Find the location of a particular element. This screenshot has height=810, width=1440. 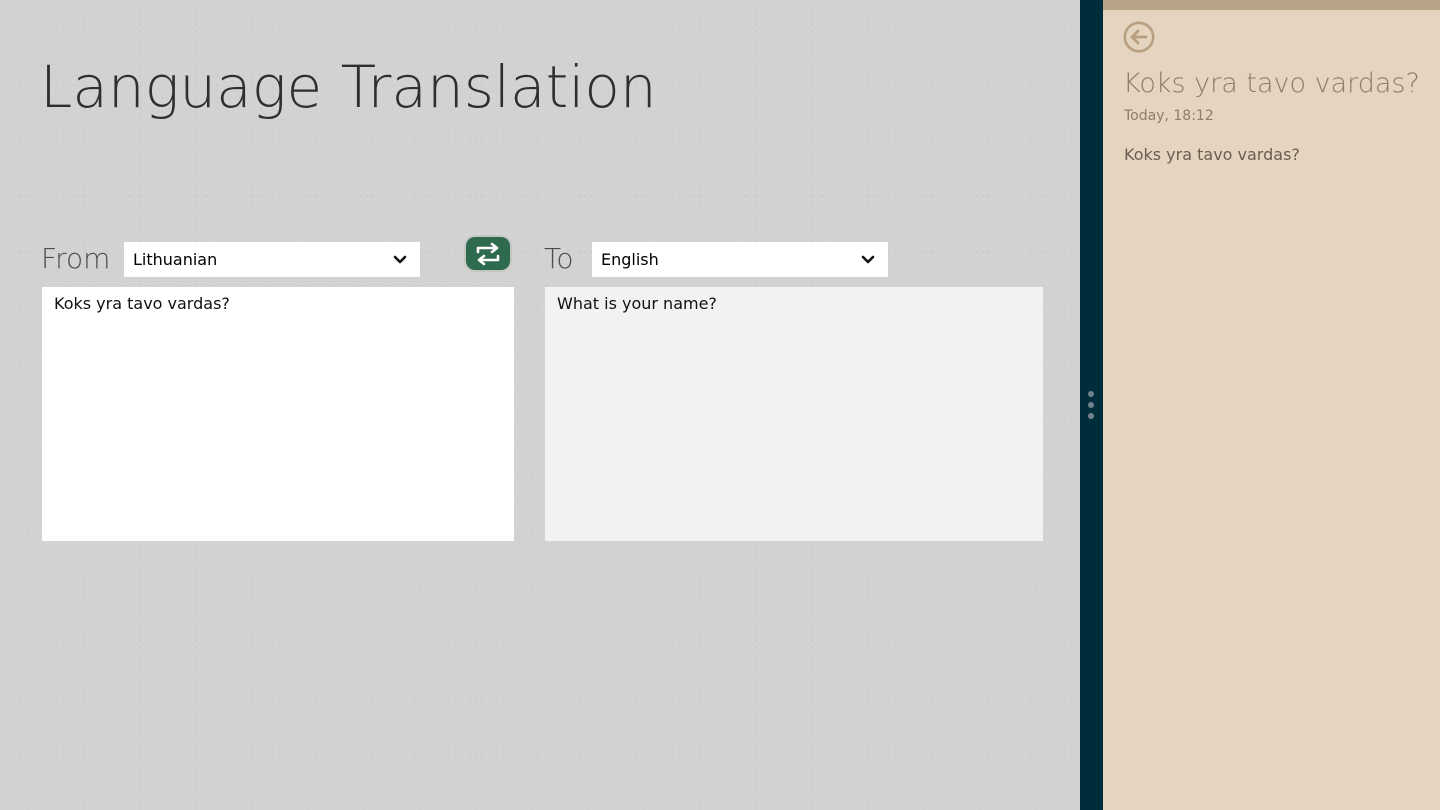

back-button is located at coordinates (1139, 37).